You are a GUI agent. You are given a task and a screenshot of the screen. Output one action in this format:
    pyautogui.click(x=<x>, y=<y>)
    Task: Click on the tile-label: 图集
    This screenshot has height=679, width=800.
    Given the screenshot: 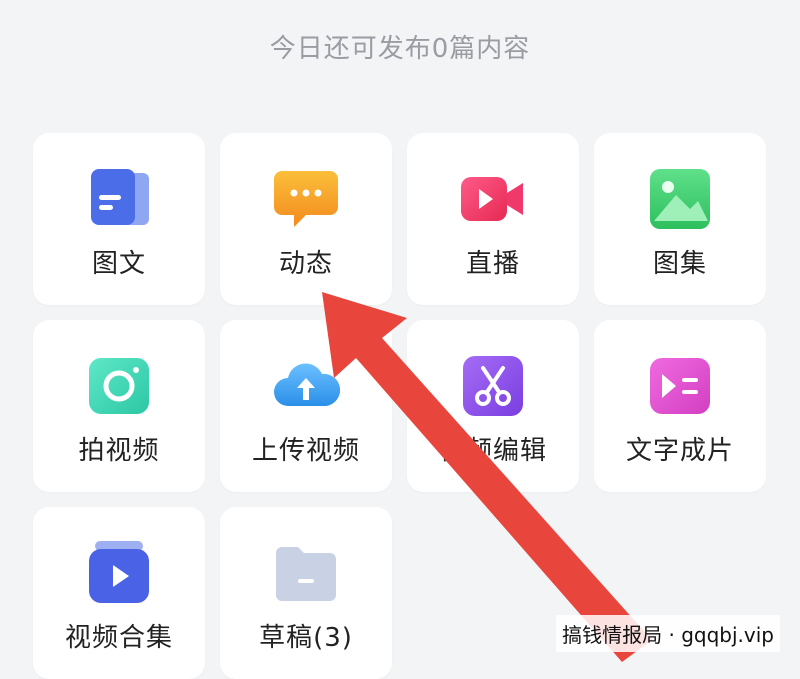 What is the action you would take?
    pyautogui.click(x=679, y=264)
    